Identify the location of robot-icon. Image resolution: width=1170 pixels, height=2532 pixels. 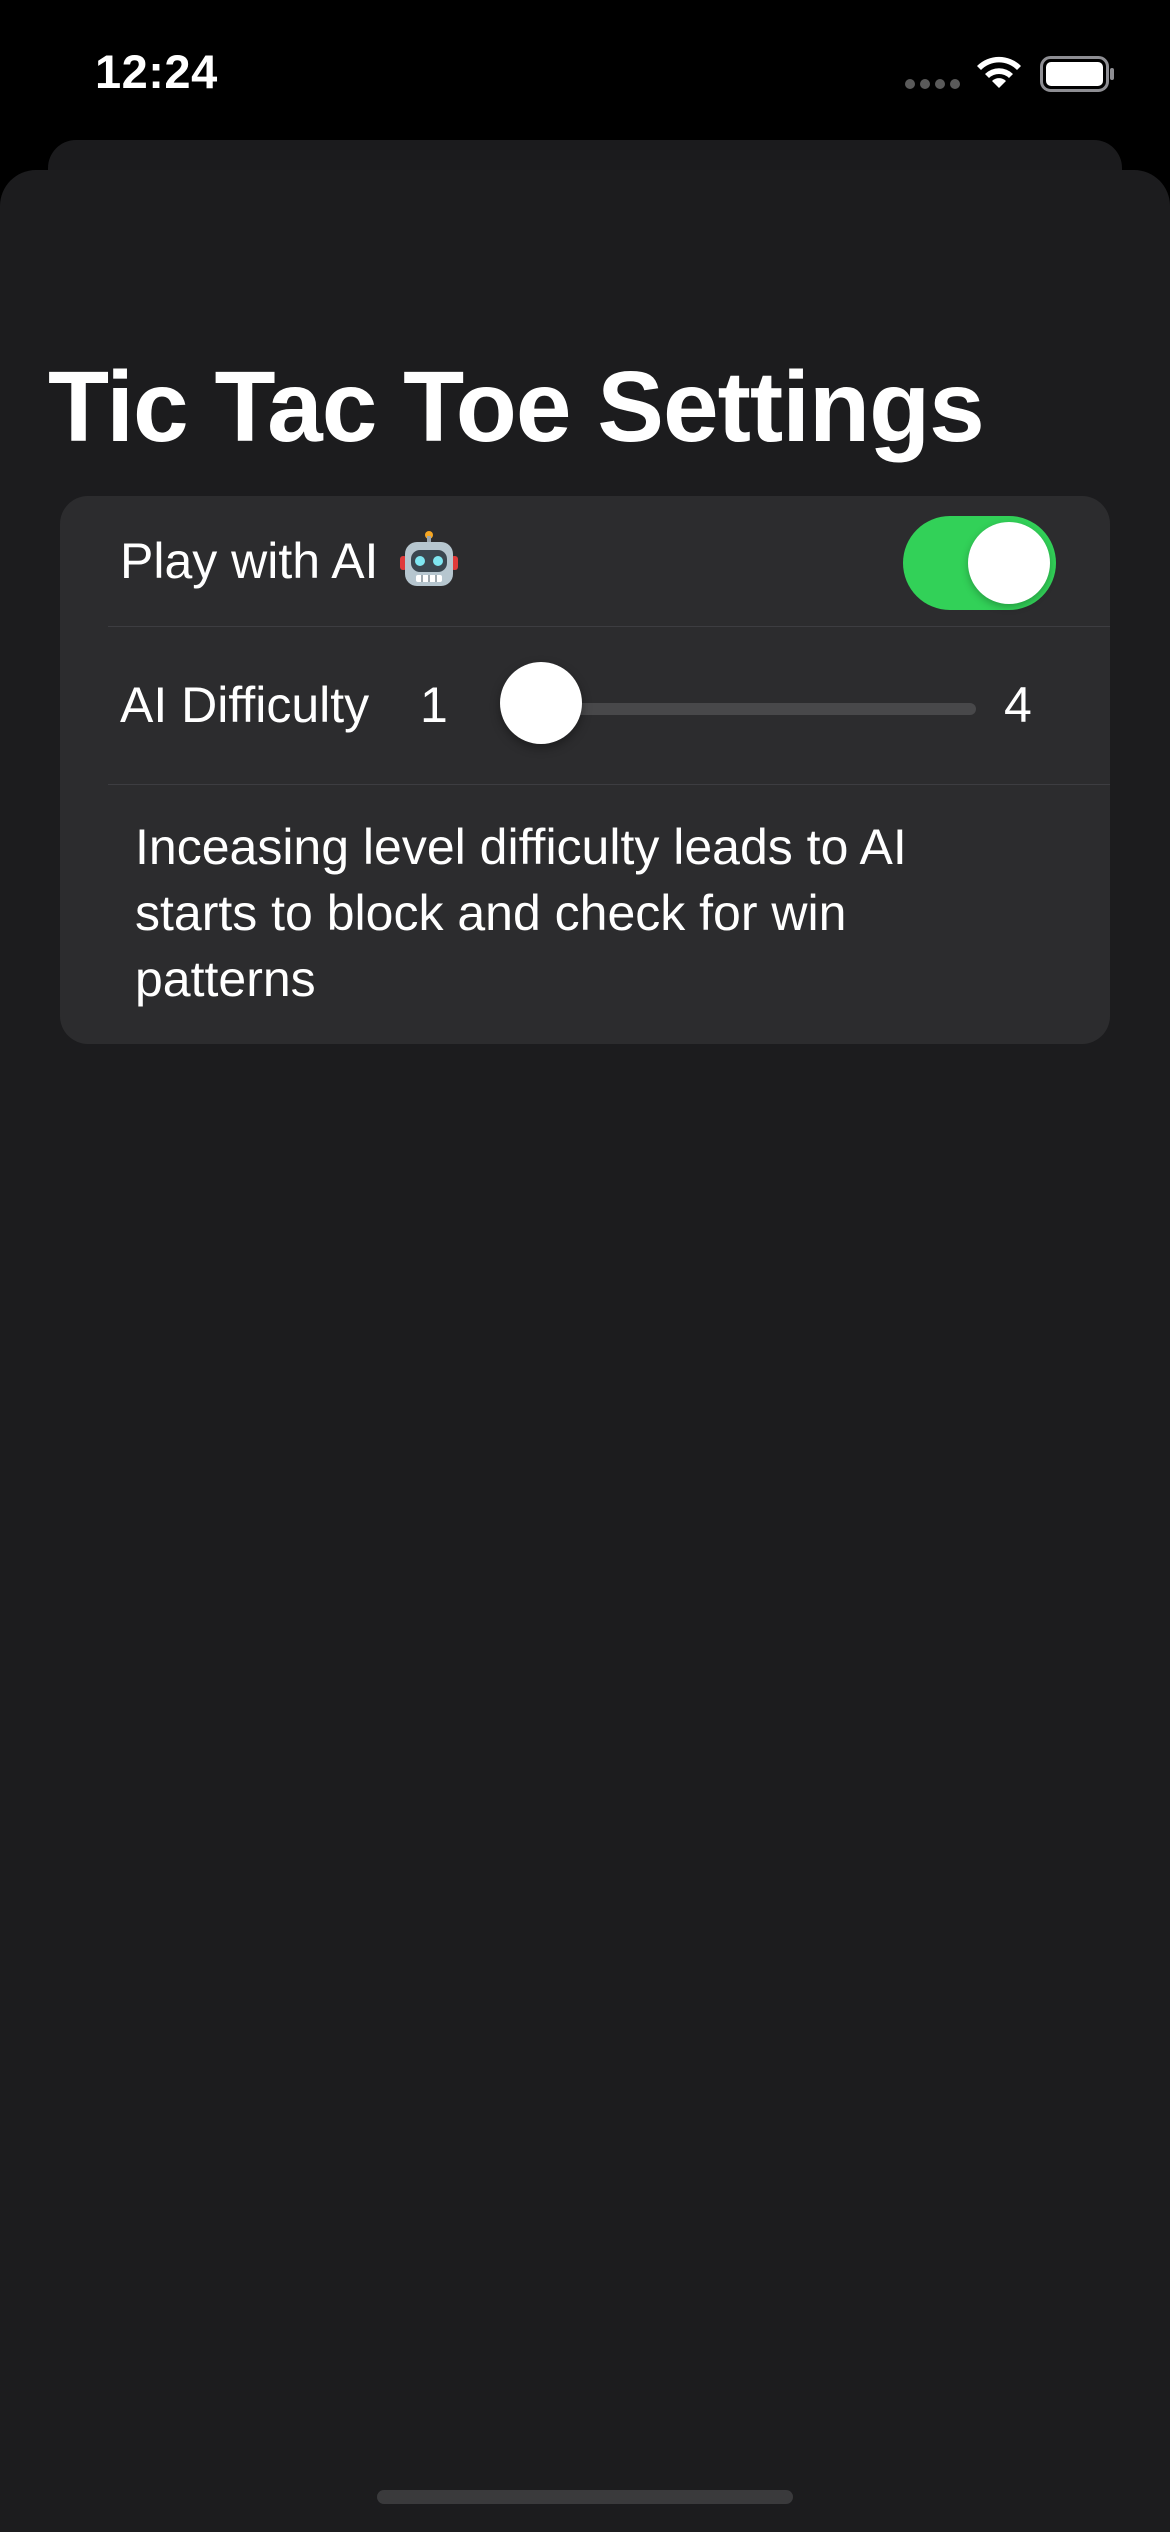
(429, 558).